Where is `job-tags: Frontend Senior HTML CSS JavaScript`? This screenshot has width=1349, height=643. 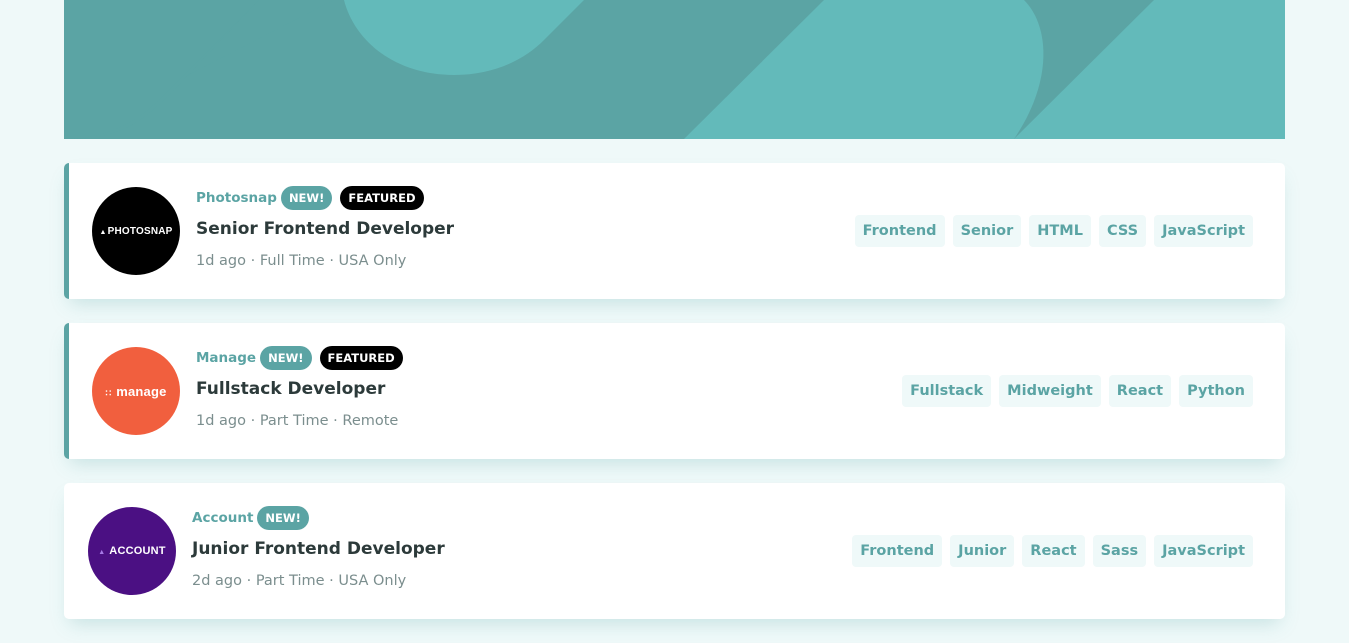
job-tags: Frontend Senior HTML CSS JavaScript is located at coordinates (1053, 231).